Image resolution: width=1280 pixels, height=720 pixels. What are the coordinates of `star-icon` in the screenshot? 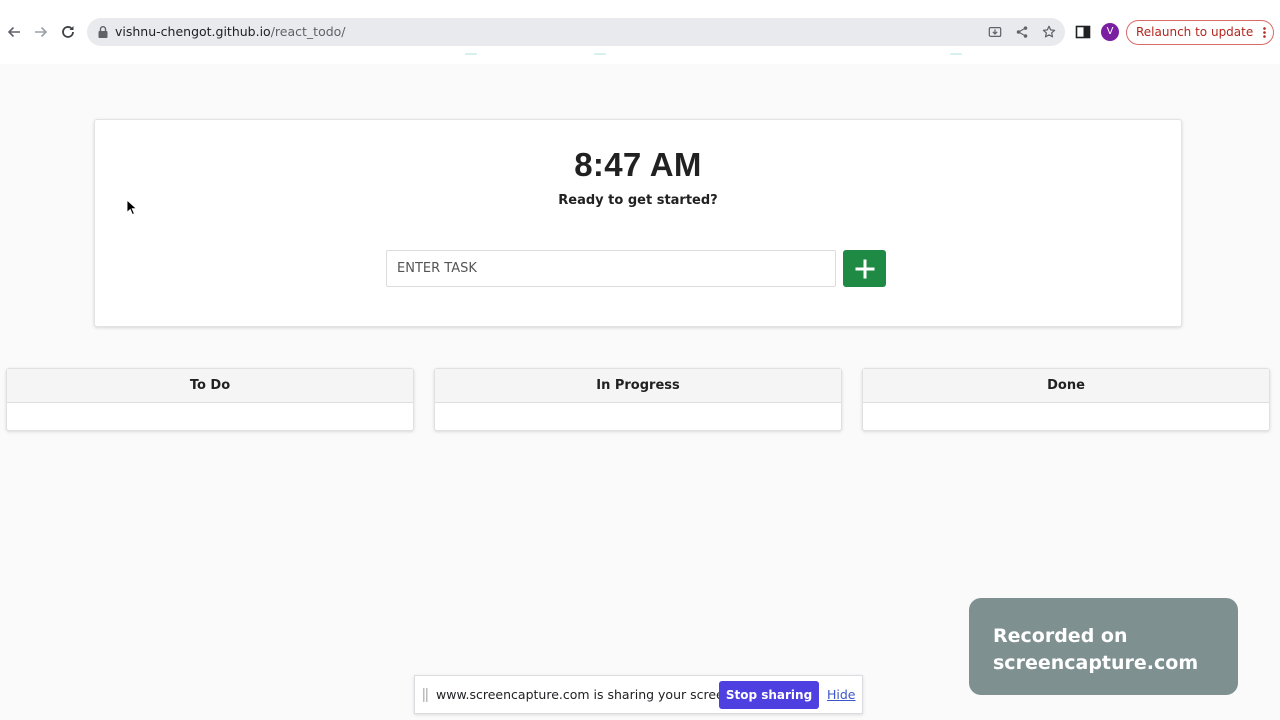 It's located at (1049, 32).